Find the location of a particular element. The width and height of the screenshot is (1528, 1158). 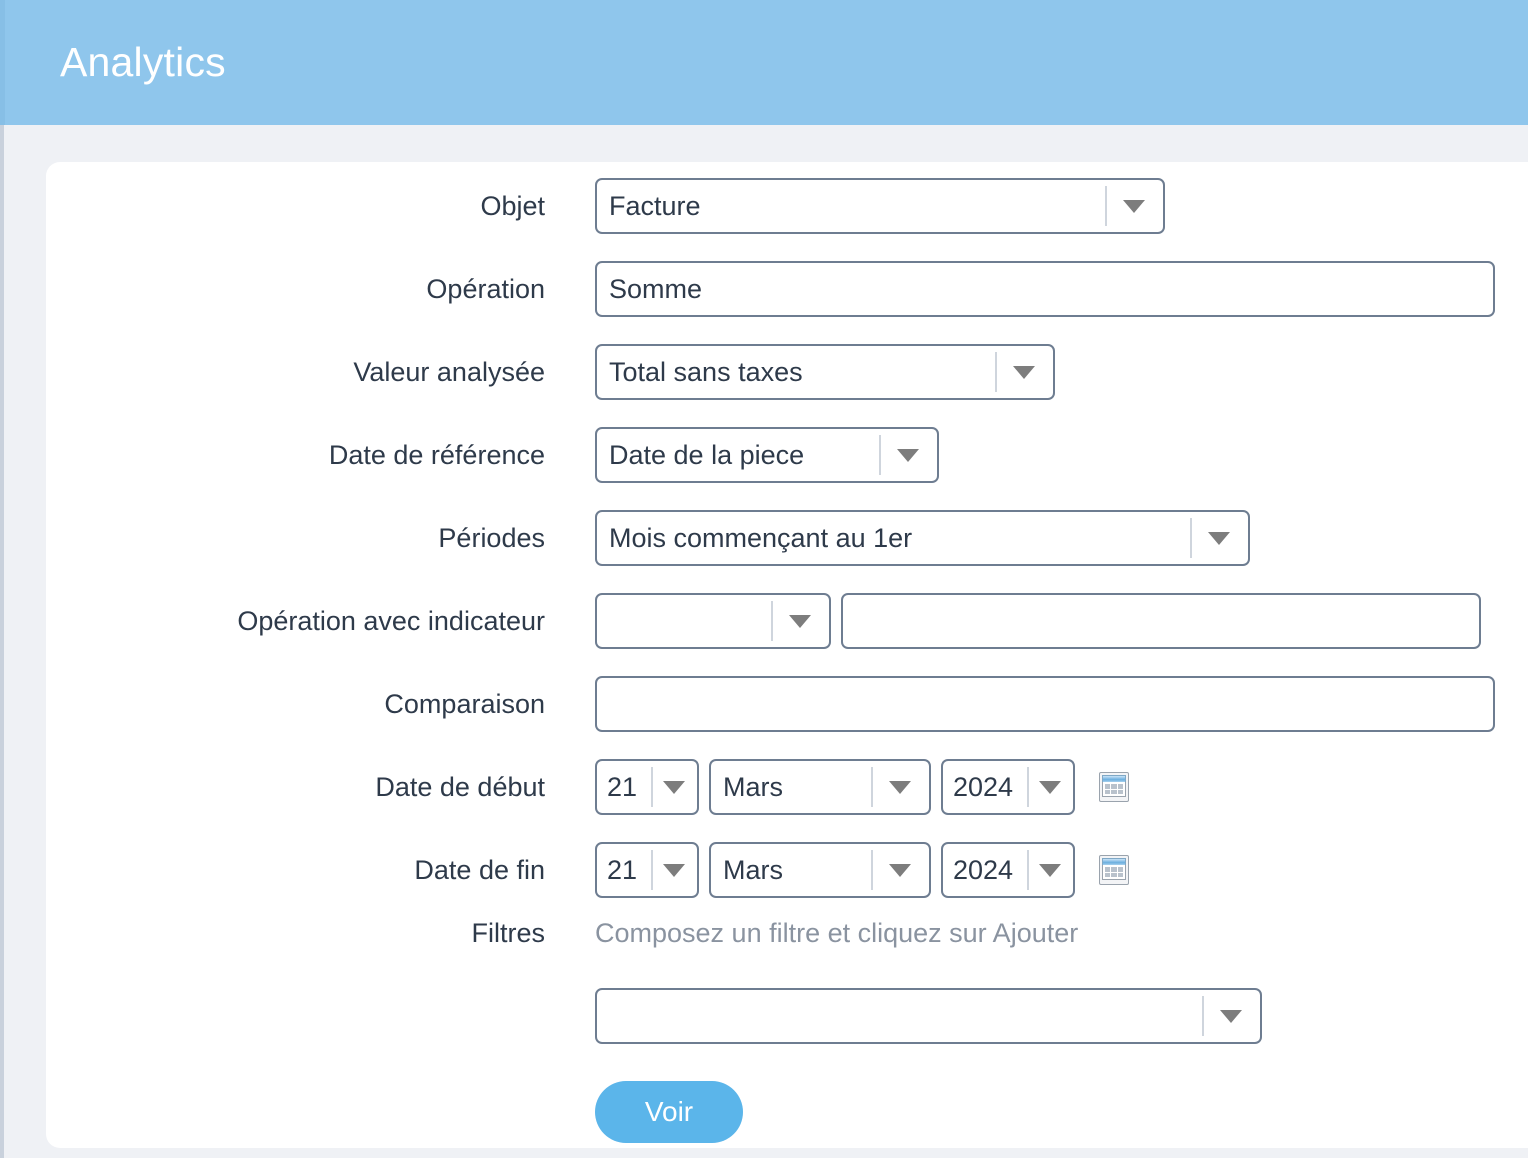

fields-operation-indicateur is located at coordinates (1038, 621).